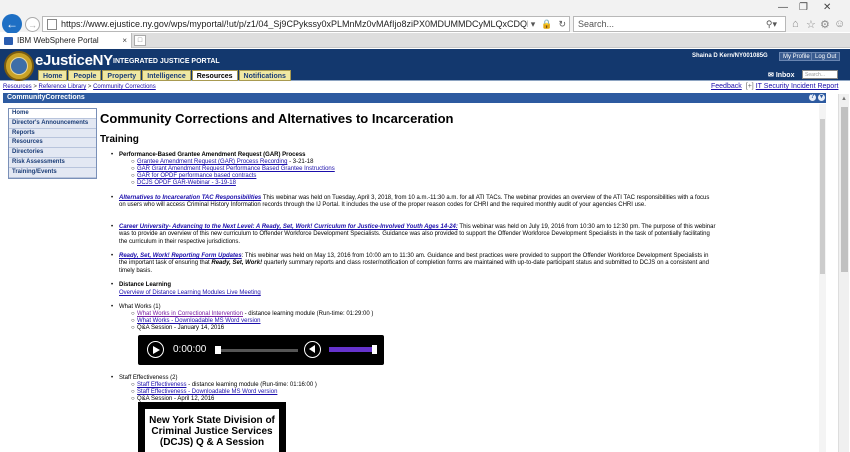 This screenshot has height=452, width=850. Describe the element at coordinates (181, 328) in the screenshot. I see `ww-qa-text: Q&A Session - January 14, 2016` at that location.